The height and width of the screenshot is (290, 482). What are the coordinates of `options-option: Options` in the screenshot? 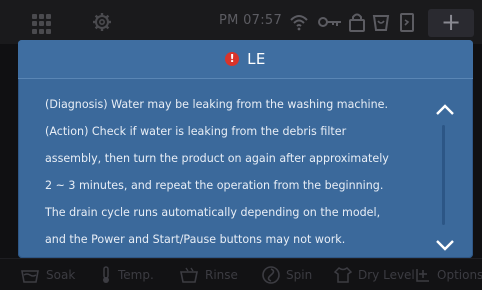 It's located at (448, 275).